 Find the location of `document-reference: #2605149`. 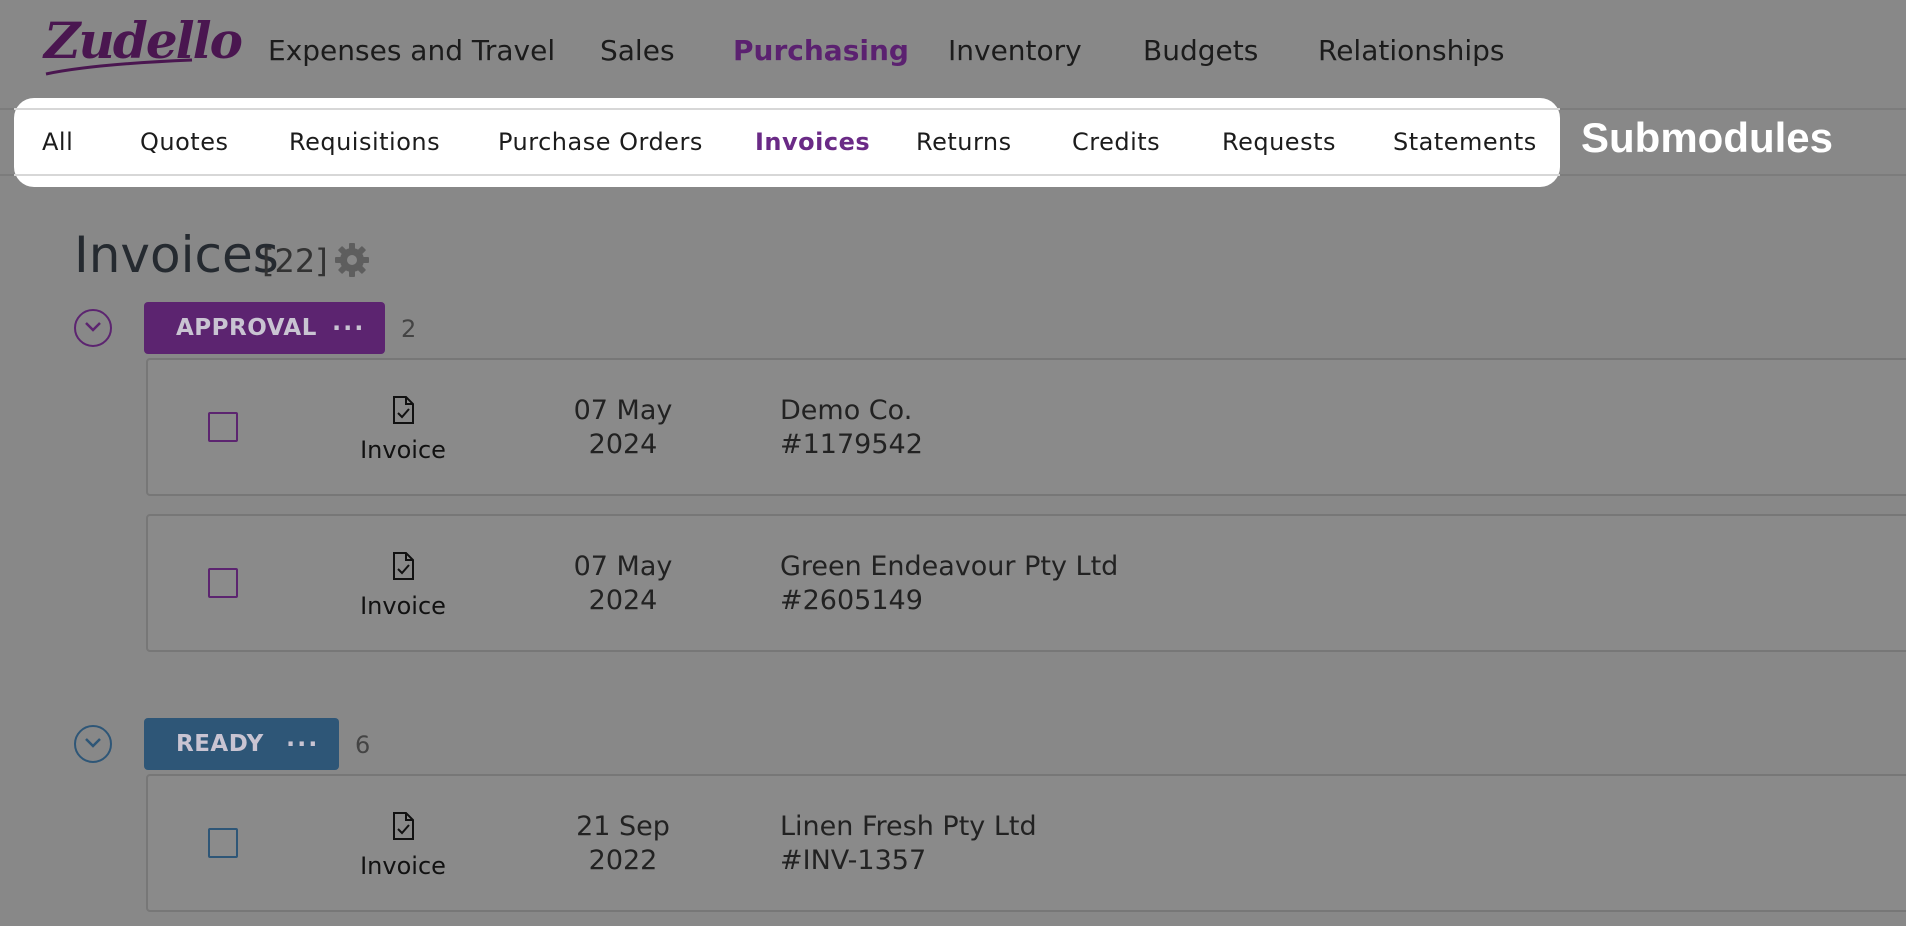

document-reference: #2605149 is located at coordinates (851, 600).